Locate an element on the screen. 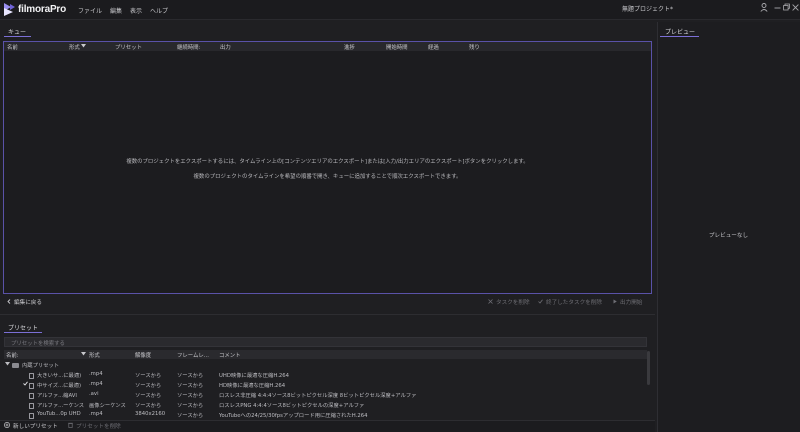  minimize-icon is located at coordinates (777, 8).